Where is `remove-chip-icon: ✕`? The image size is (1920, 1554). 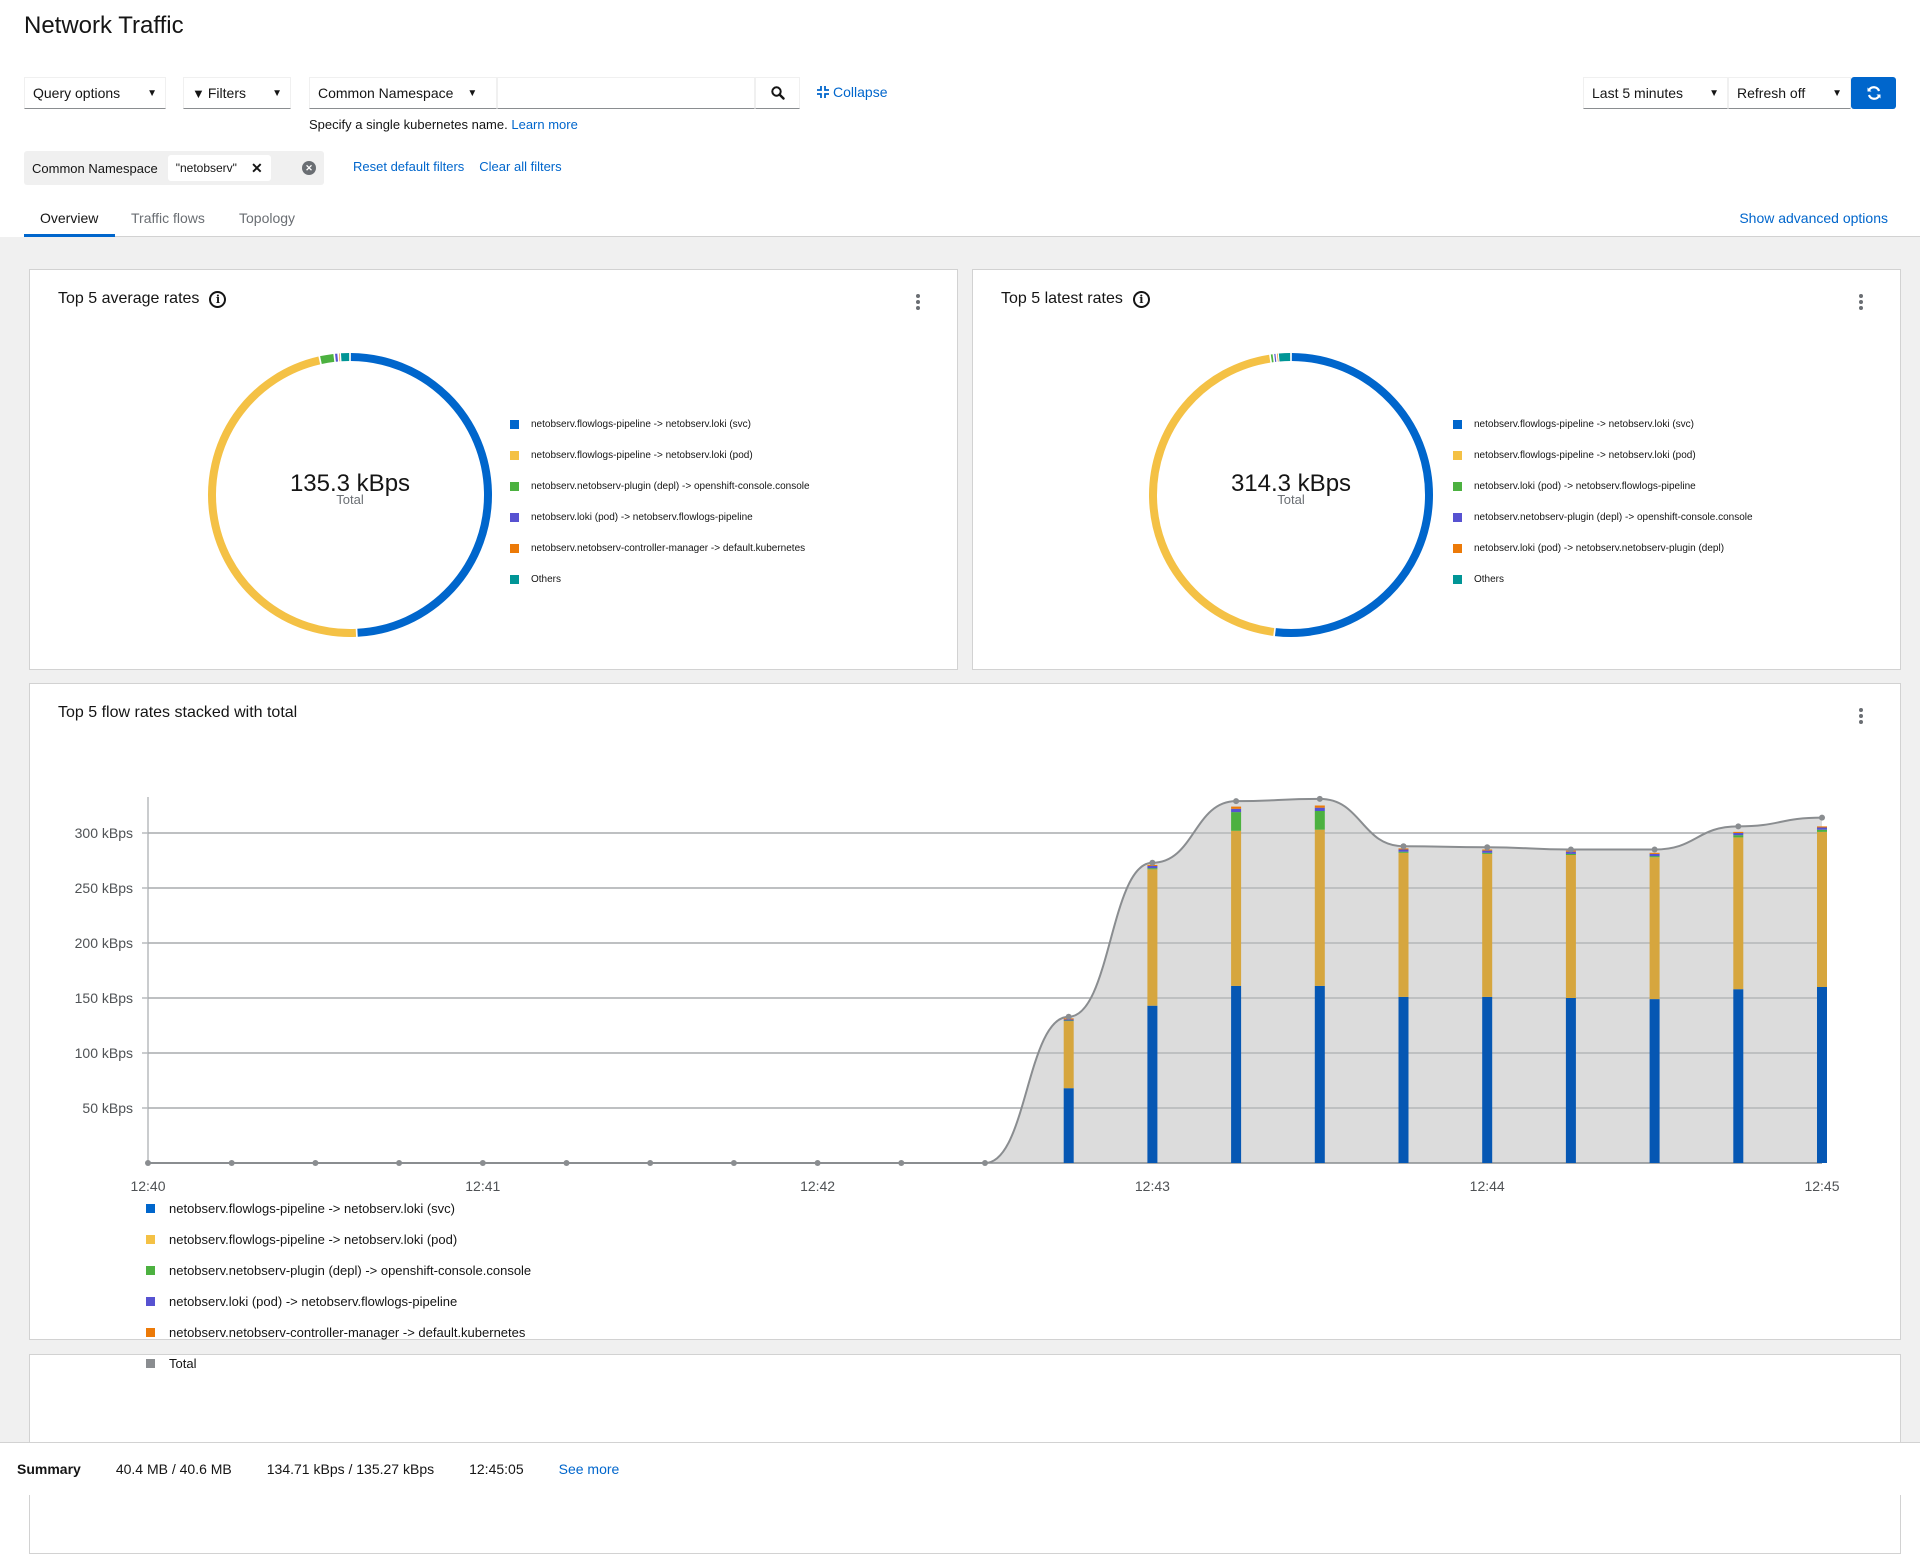
remove-chip-icon: ✕ is located at coordinates (257, 168).